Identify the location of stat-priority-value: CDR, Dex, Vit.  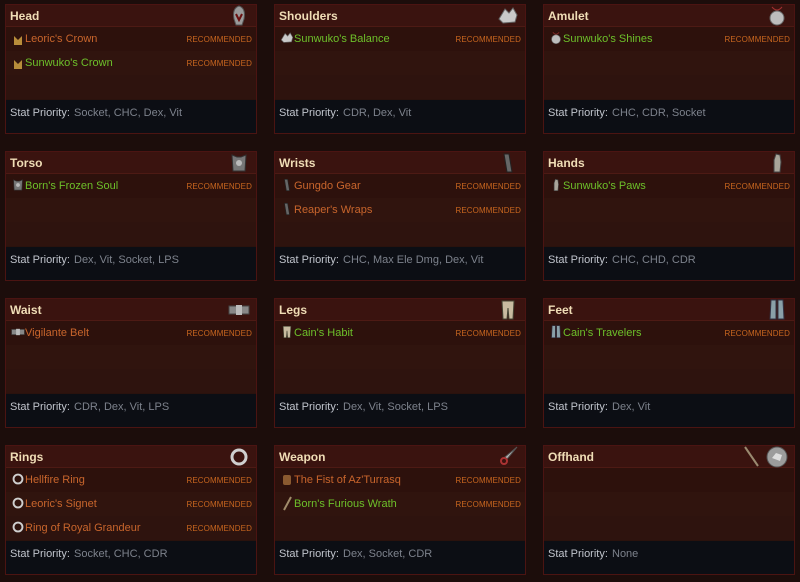
(377, 113).